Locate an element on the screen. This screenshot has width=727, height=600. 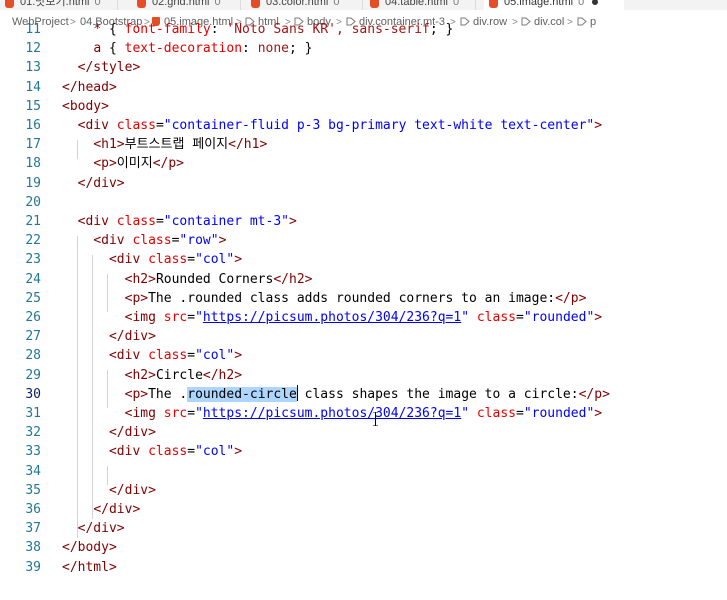
tab-label: 04.table.html is located at coordinates (416, 4).